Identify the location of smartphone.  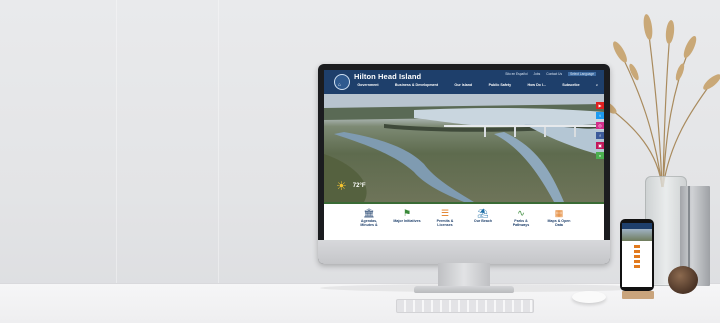
(637, 255).